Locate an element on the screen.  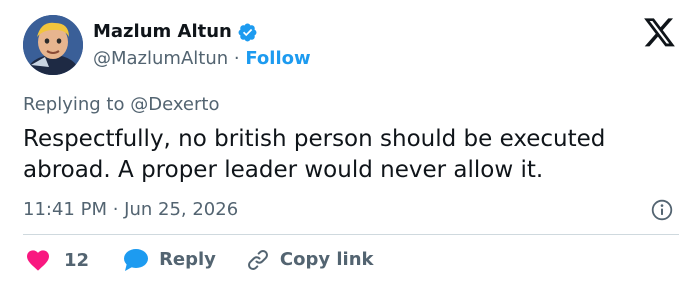
heart-icon is located at coordinates (38, 260).